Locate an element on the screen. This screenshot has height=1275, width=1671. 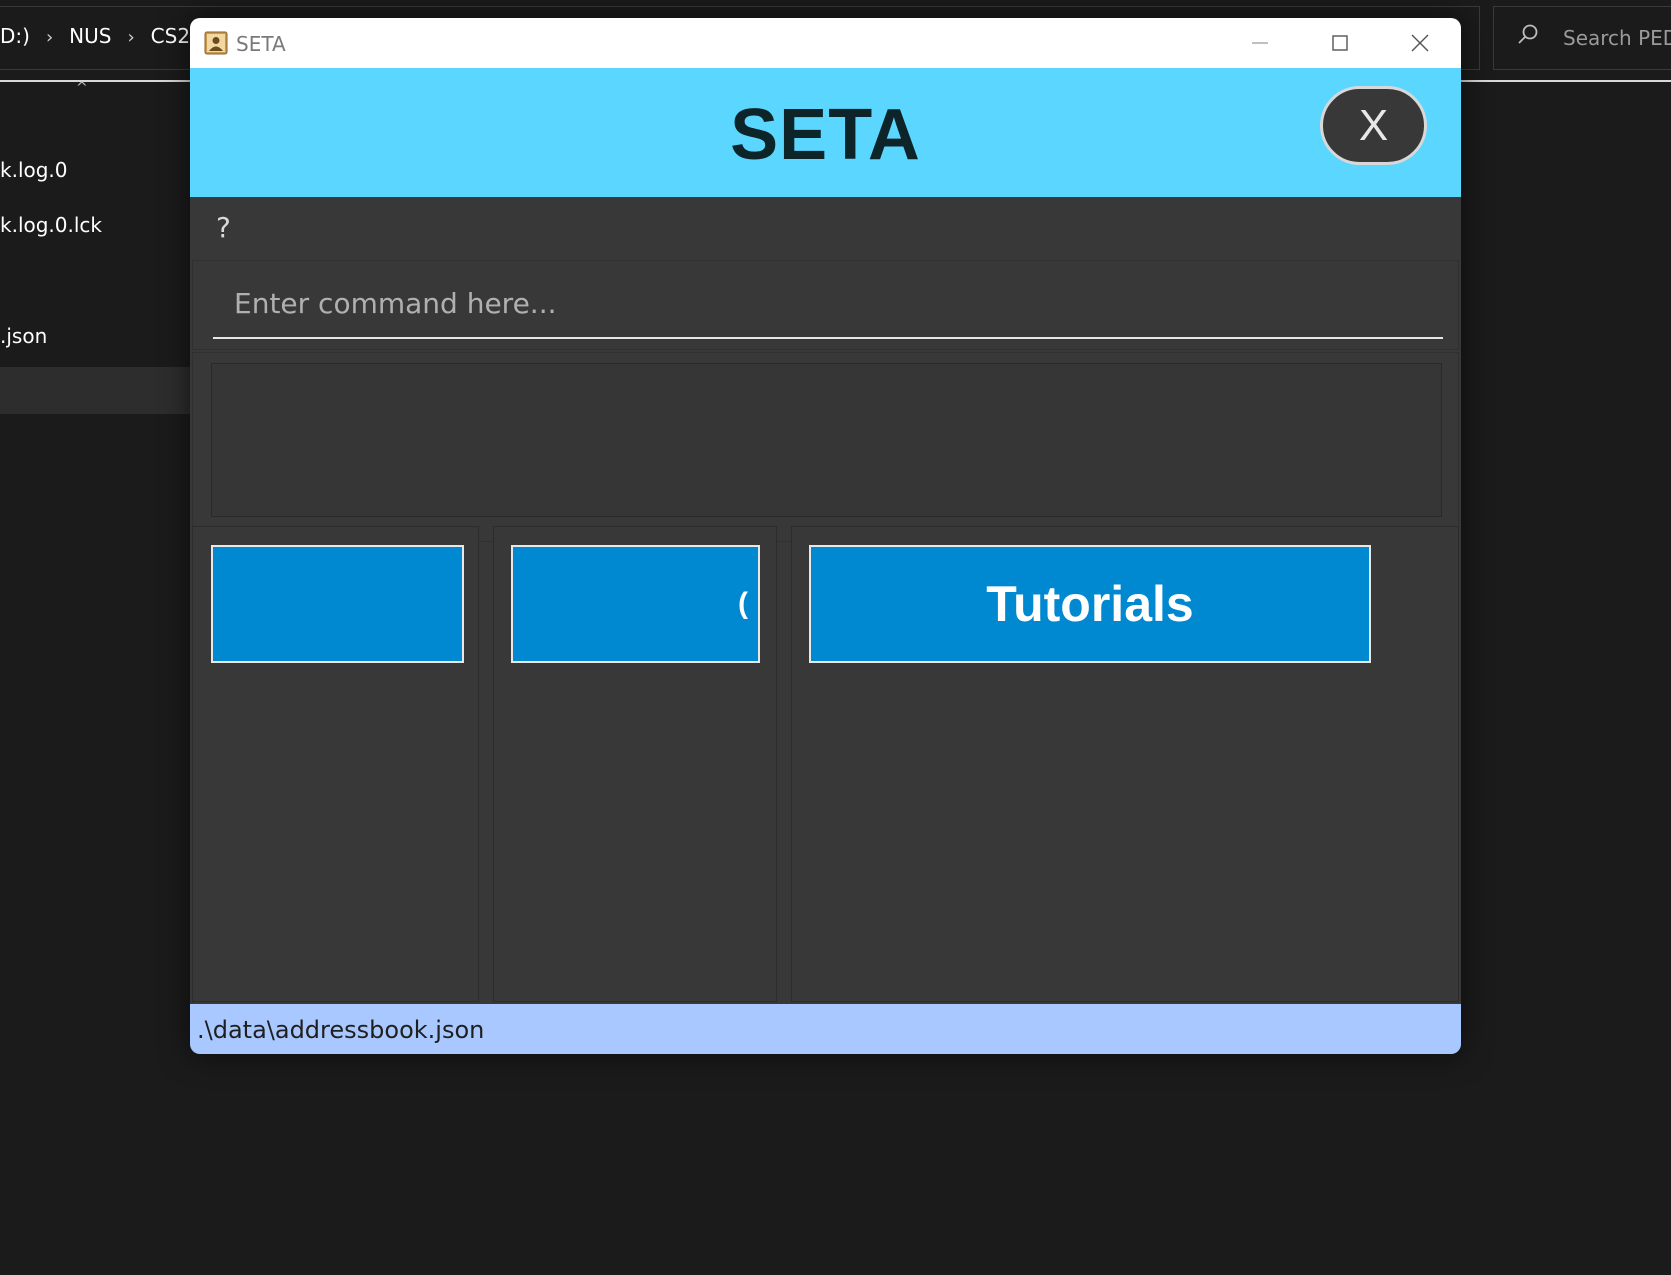
file-item: .json is located at coordinates (23, 336).